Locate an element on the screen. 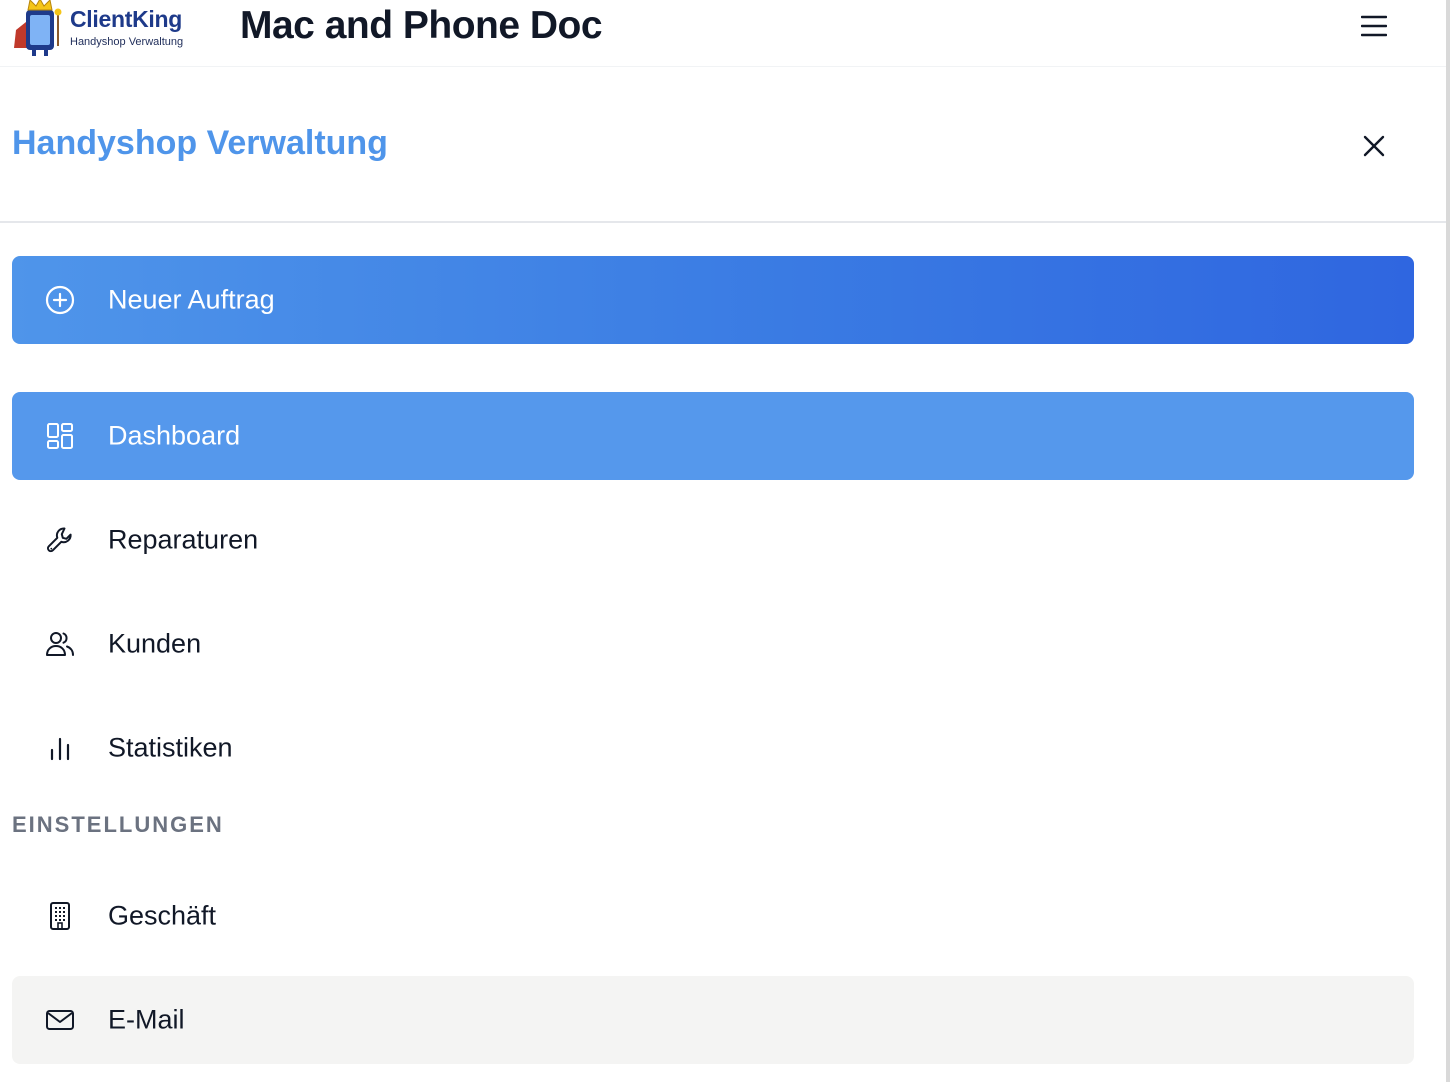 Image resolution: width=1450 pixels, height=1082 pixels. sidebar-item-label: Geschäft is located at coordinates (162, 915).